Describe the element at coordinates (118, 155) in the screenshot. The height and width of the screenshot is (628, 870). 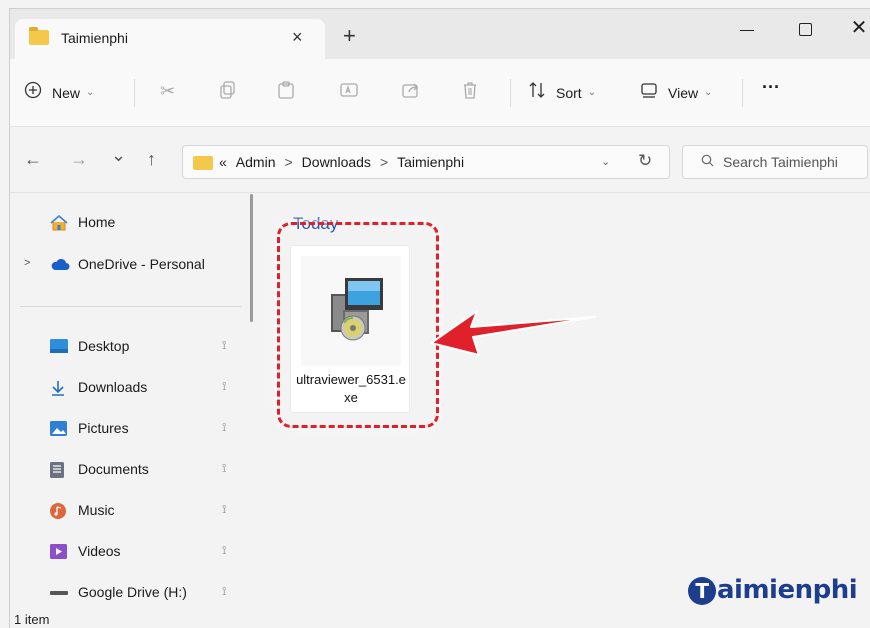
I see `recent-locations-icon: ⌄` at that location.